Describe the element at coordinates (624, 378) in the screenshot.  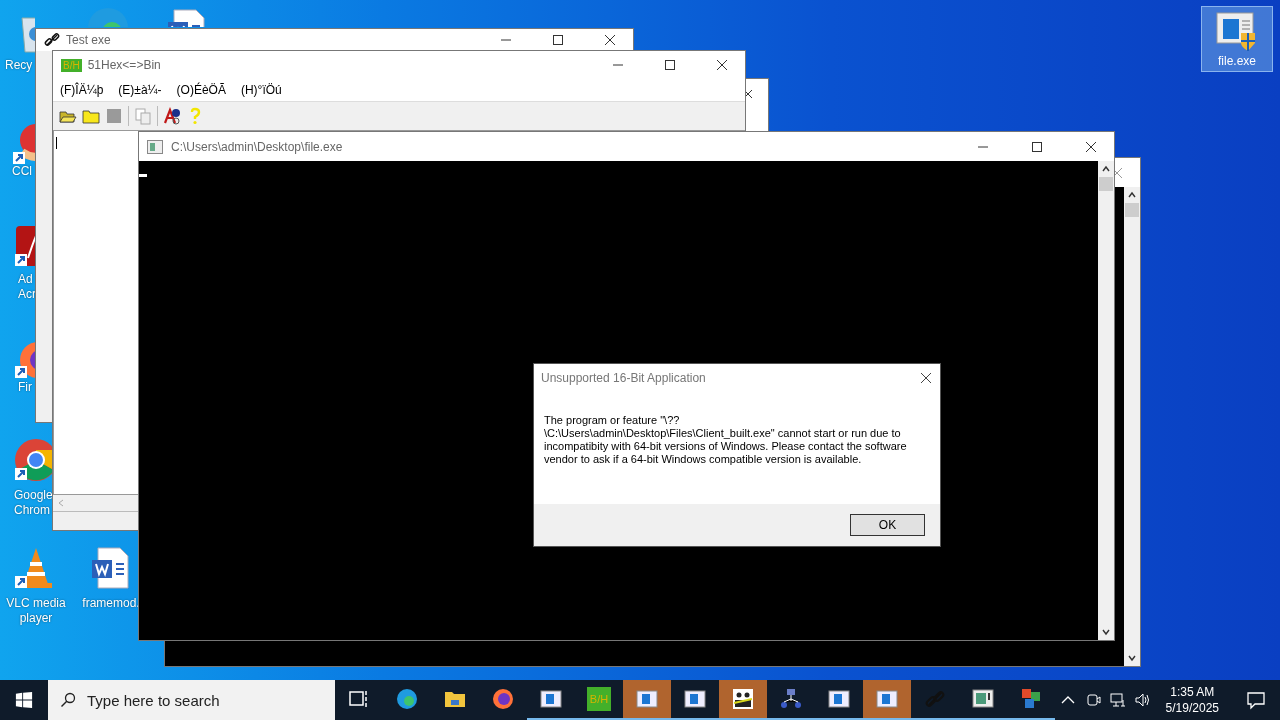
I see `dialog-title: Unsupported 16-Bit Application` at that location.